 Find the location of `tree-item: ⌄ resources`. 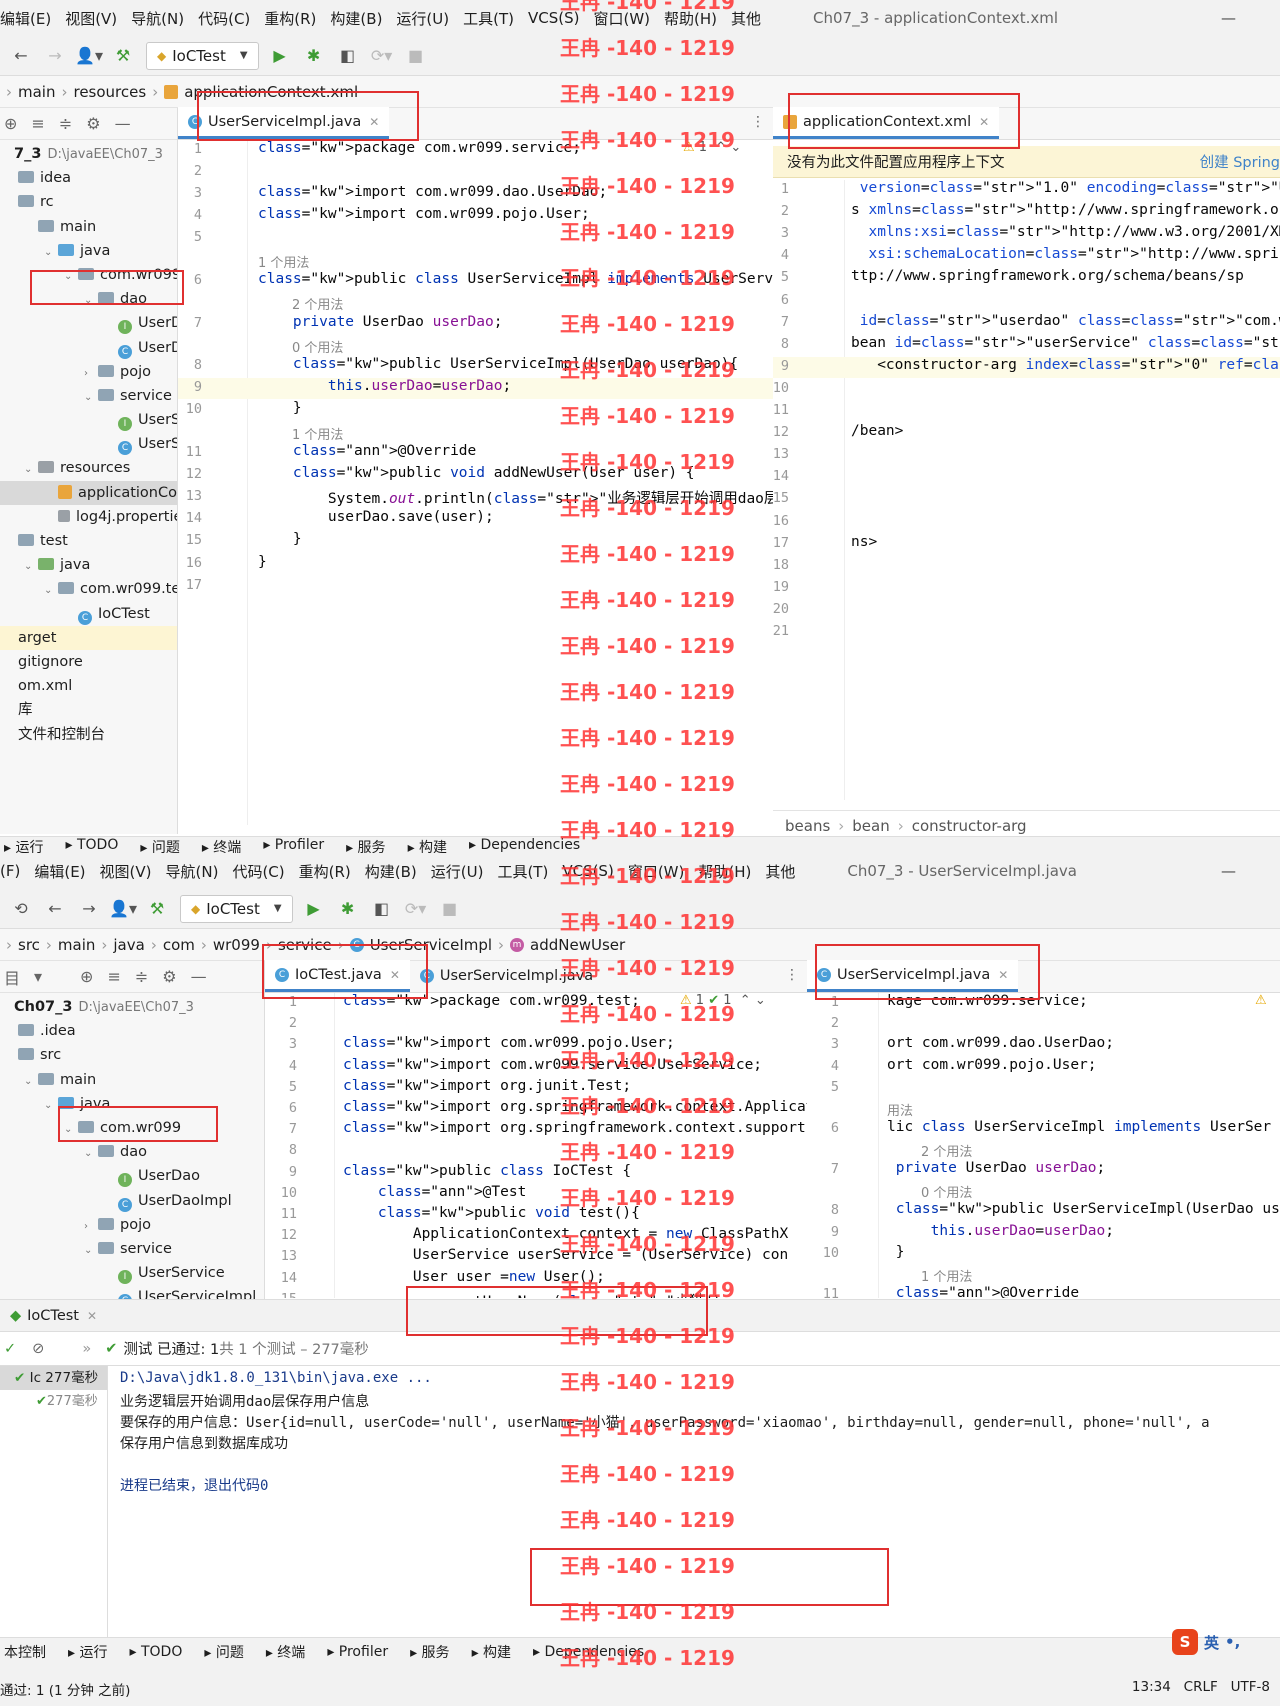

tree-item: ⌄ resources is located at coordinates (88, 468).